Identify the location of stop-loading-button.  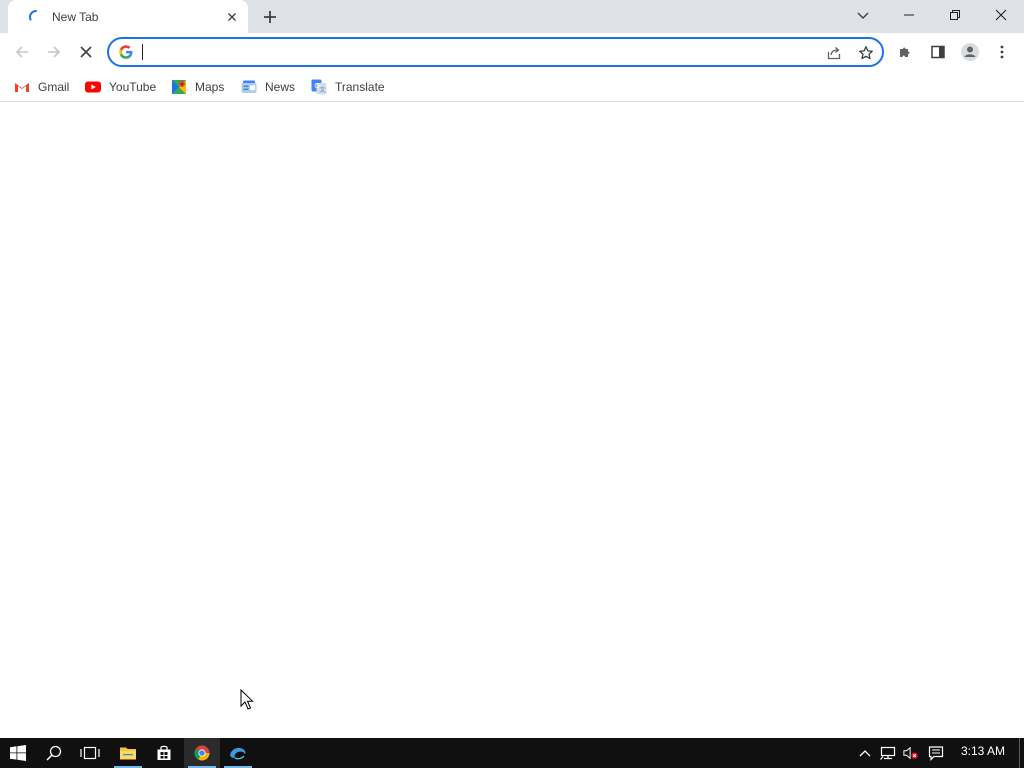
(86, 52).